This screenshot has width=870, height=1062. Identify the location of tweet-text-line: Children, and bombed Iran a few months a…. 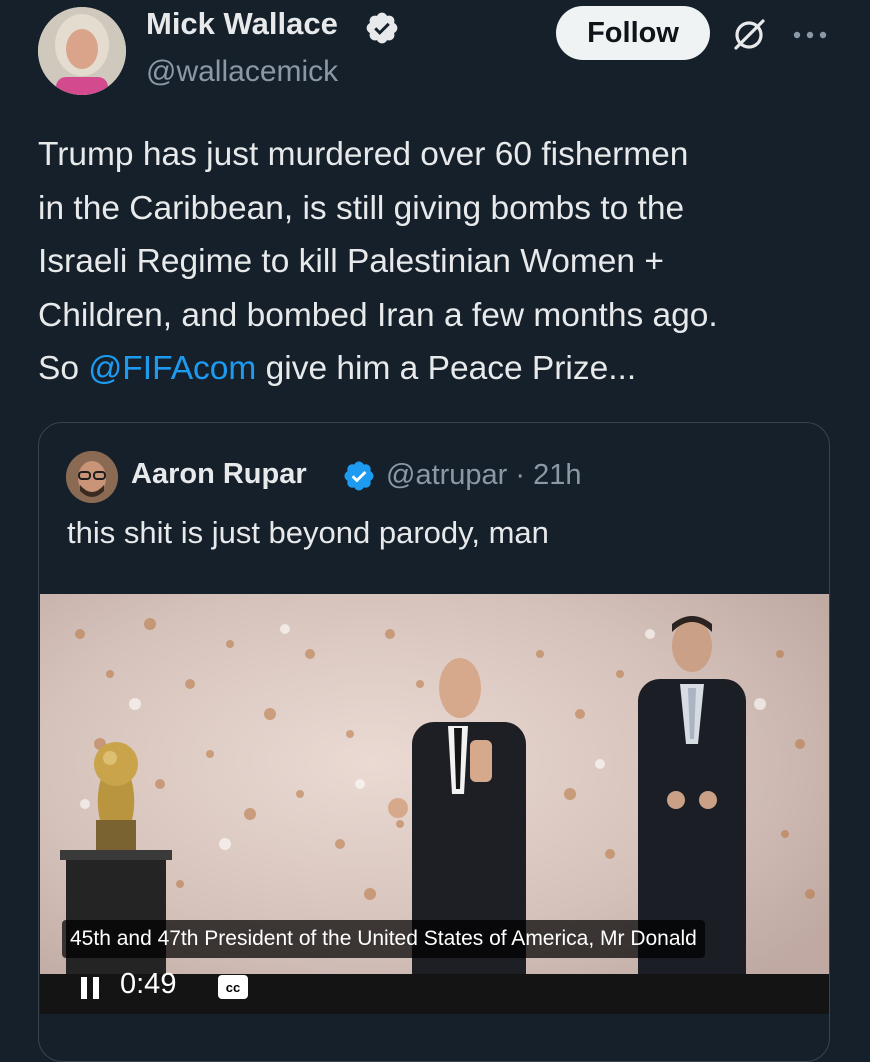
(378, 315).